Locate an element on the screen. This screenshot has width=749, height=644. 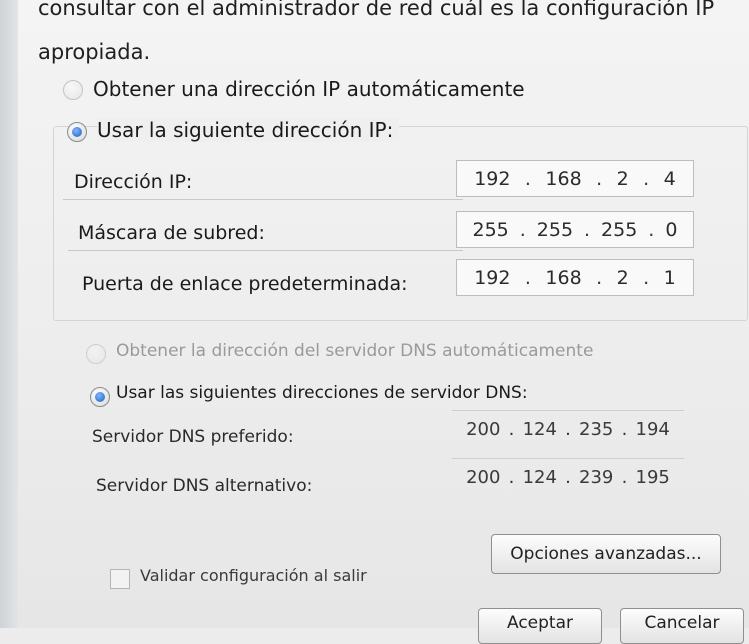
ip-address-octet-4: 4 is located at coordinates (669, 178).